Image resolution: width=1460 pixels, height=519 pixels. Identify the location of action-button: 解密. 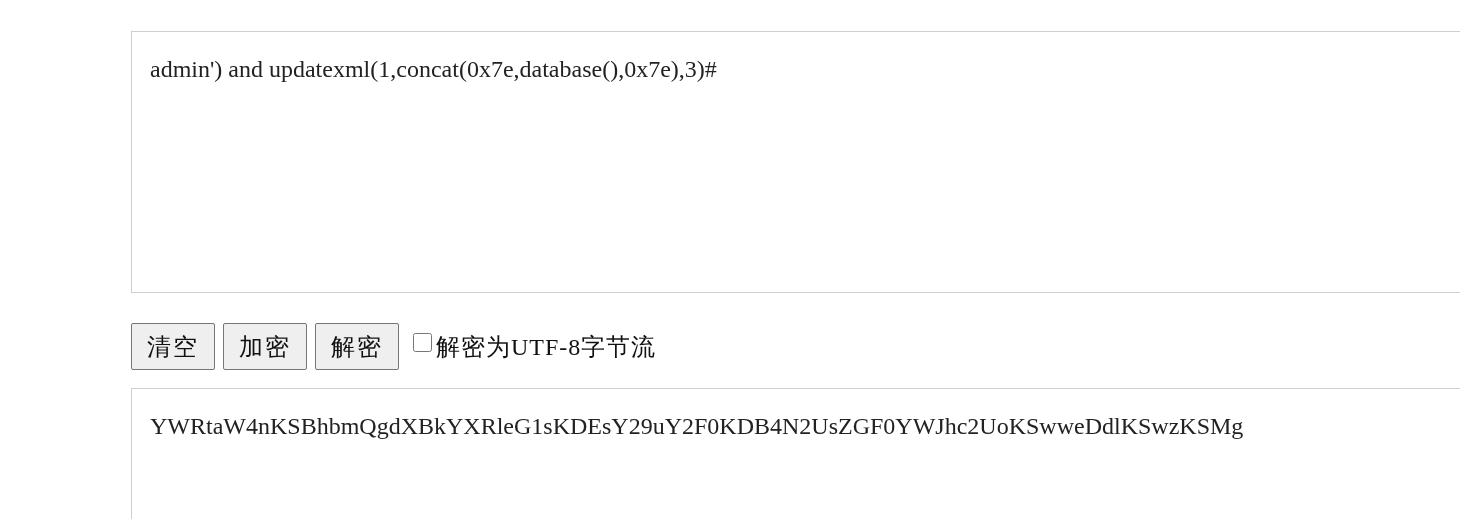
(357, 346).